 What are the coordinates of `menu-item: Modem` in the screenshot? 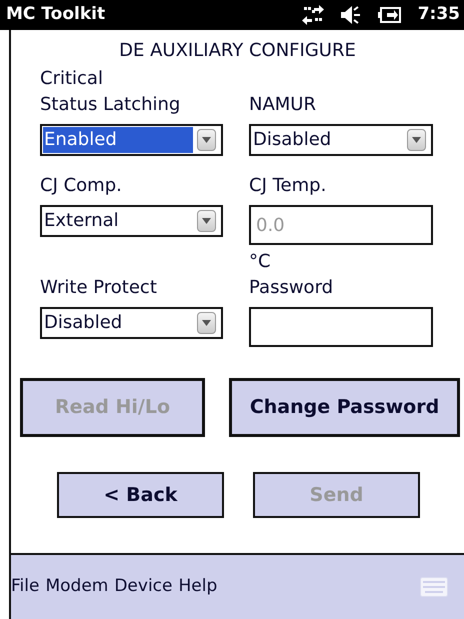 It's located at (76, 587).